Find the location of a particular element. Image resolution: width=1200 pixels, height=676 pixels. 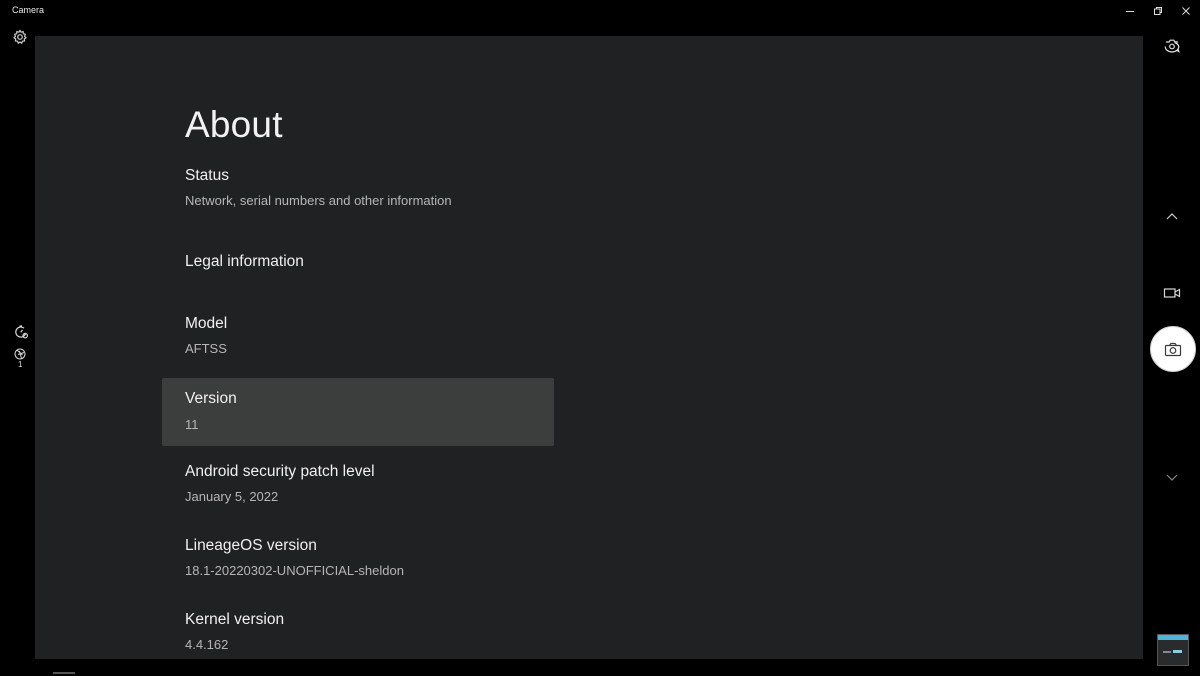

chevron-down-icon is located at coordinates (1172, 477).